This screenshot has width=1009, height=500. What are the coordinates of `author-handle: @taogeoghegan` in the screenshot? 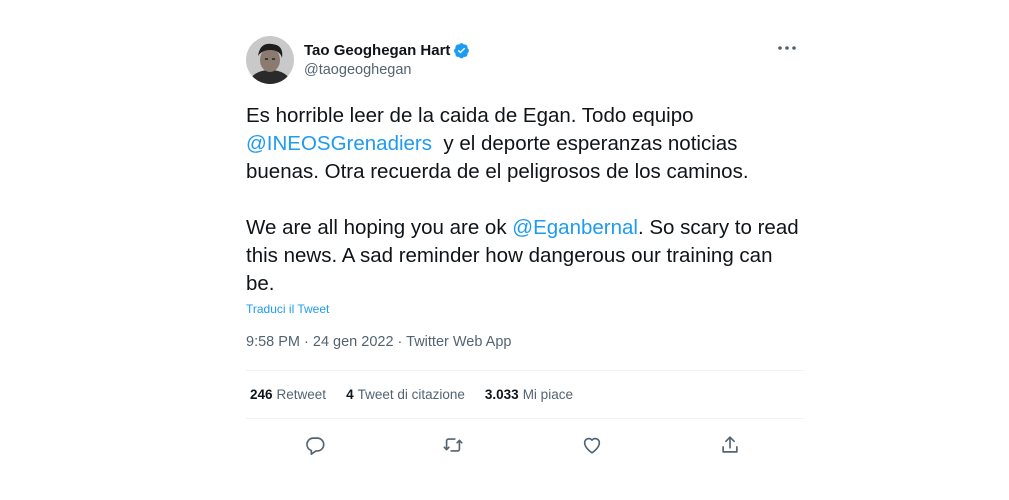 It's located at (387, 70).